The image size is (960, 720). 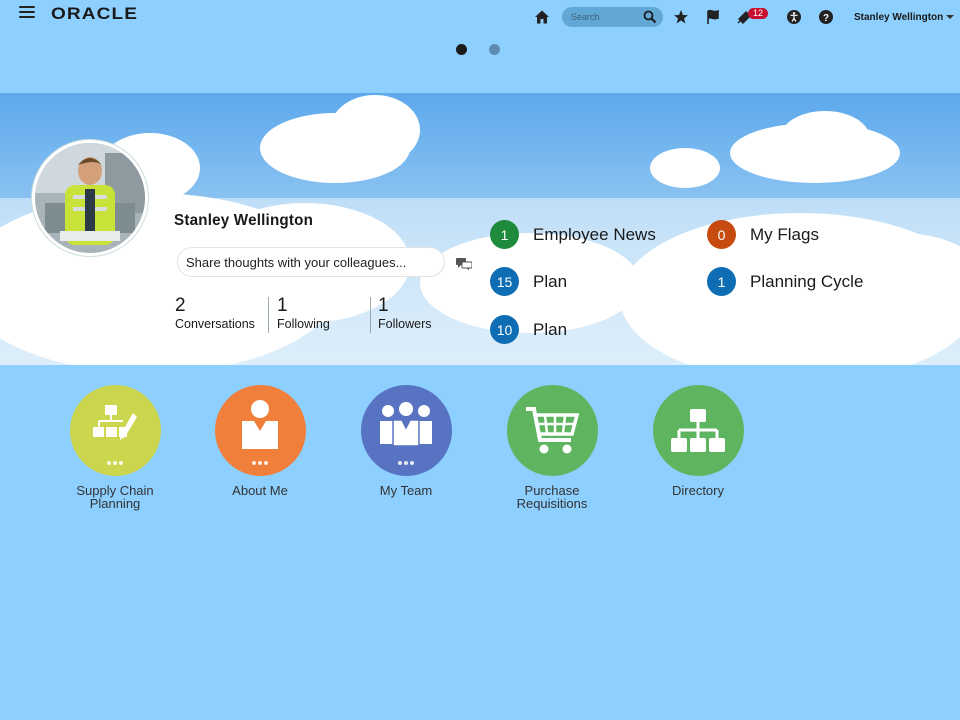 What do you see at coordinates (758, 13) in the screenshot?
I see `notifications-count-badge: 12` at bounding box center [758, 13].